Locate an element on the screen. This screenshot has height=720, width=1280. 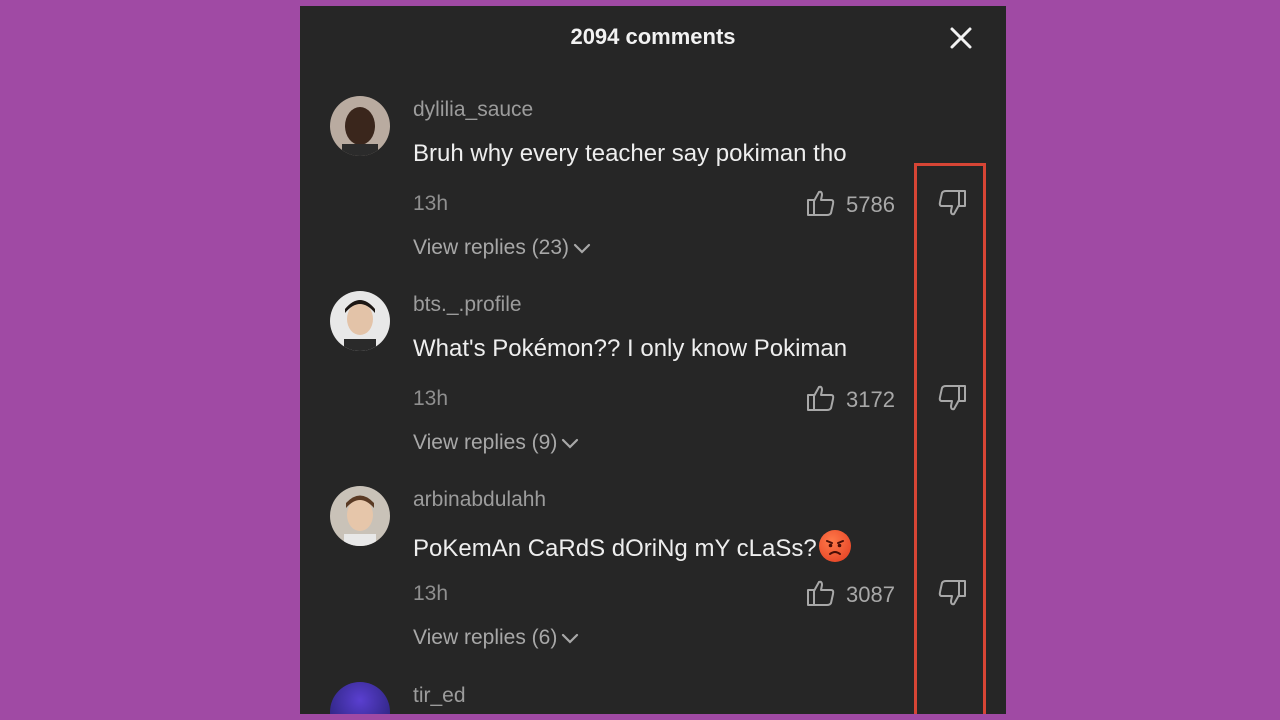
comments-count-title: 2094 comments is located at coordinates (653, 36).